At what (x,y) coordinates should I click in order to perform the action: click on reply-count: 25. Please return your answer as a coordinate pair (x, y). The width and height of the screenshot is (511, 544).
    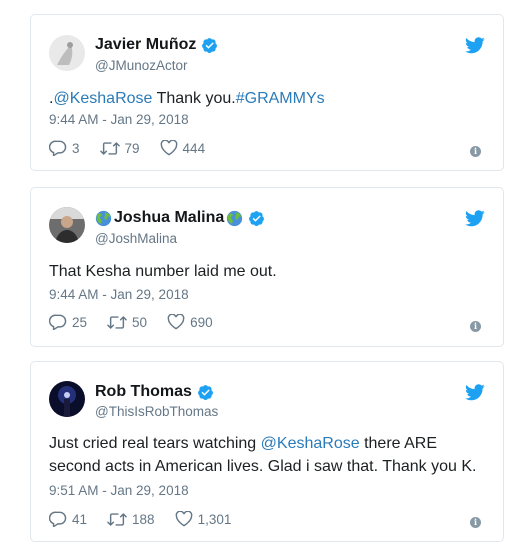
    Looking at the image, I should click on (80, 322).